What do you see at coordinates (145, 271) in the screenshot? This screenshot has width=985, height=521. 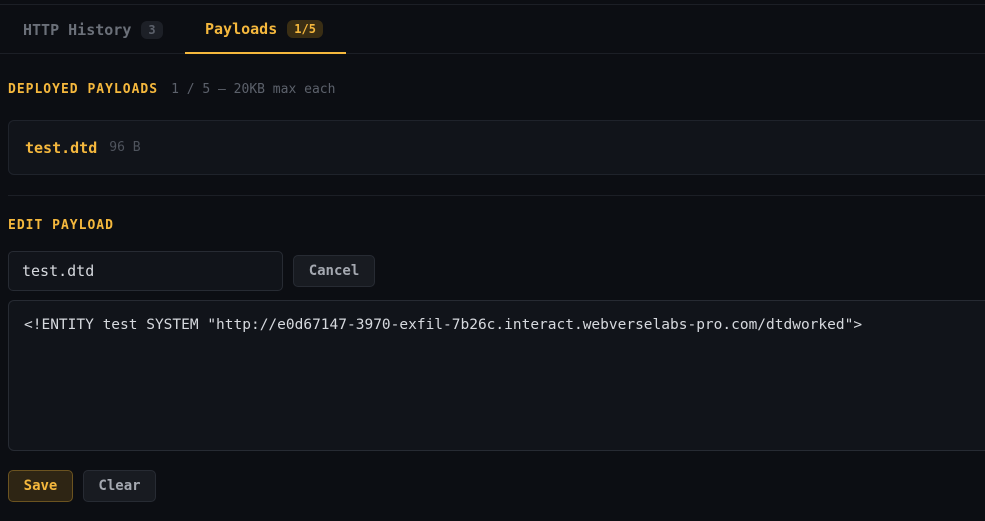 I see `filename-input` at bounding box center [145, 271].